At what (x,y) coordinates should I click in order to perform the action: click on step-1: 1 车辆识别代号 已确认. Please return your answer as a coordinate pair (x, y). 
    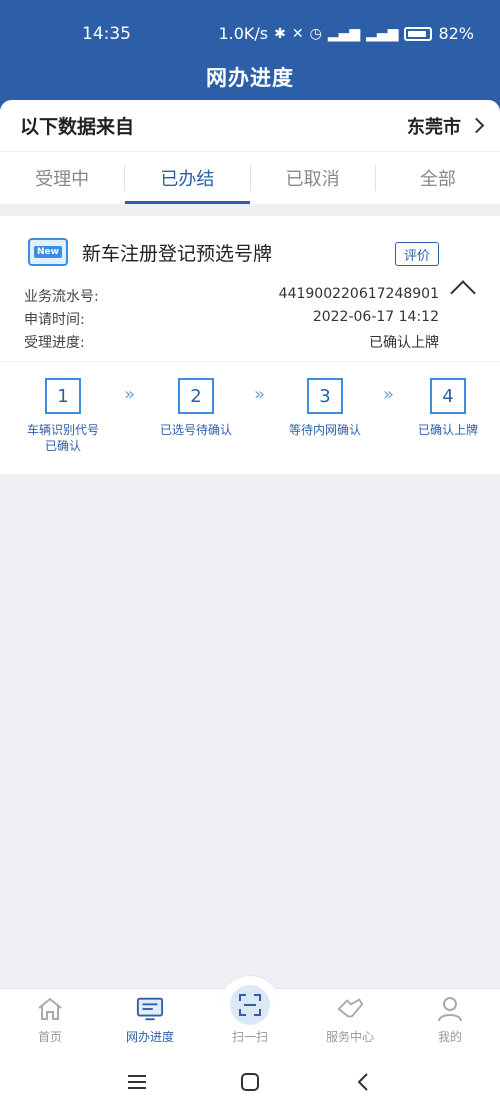
    Looking at the image, I should click on (63, 416).